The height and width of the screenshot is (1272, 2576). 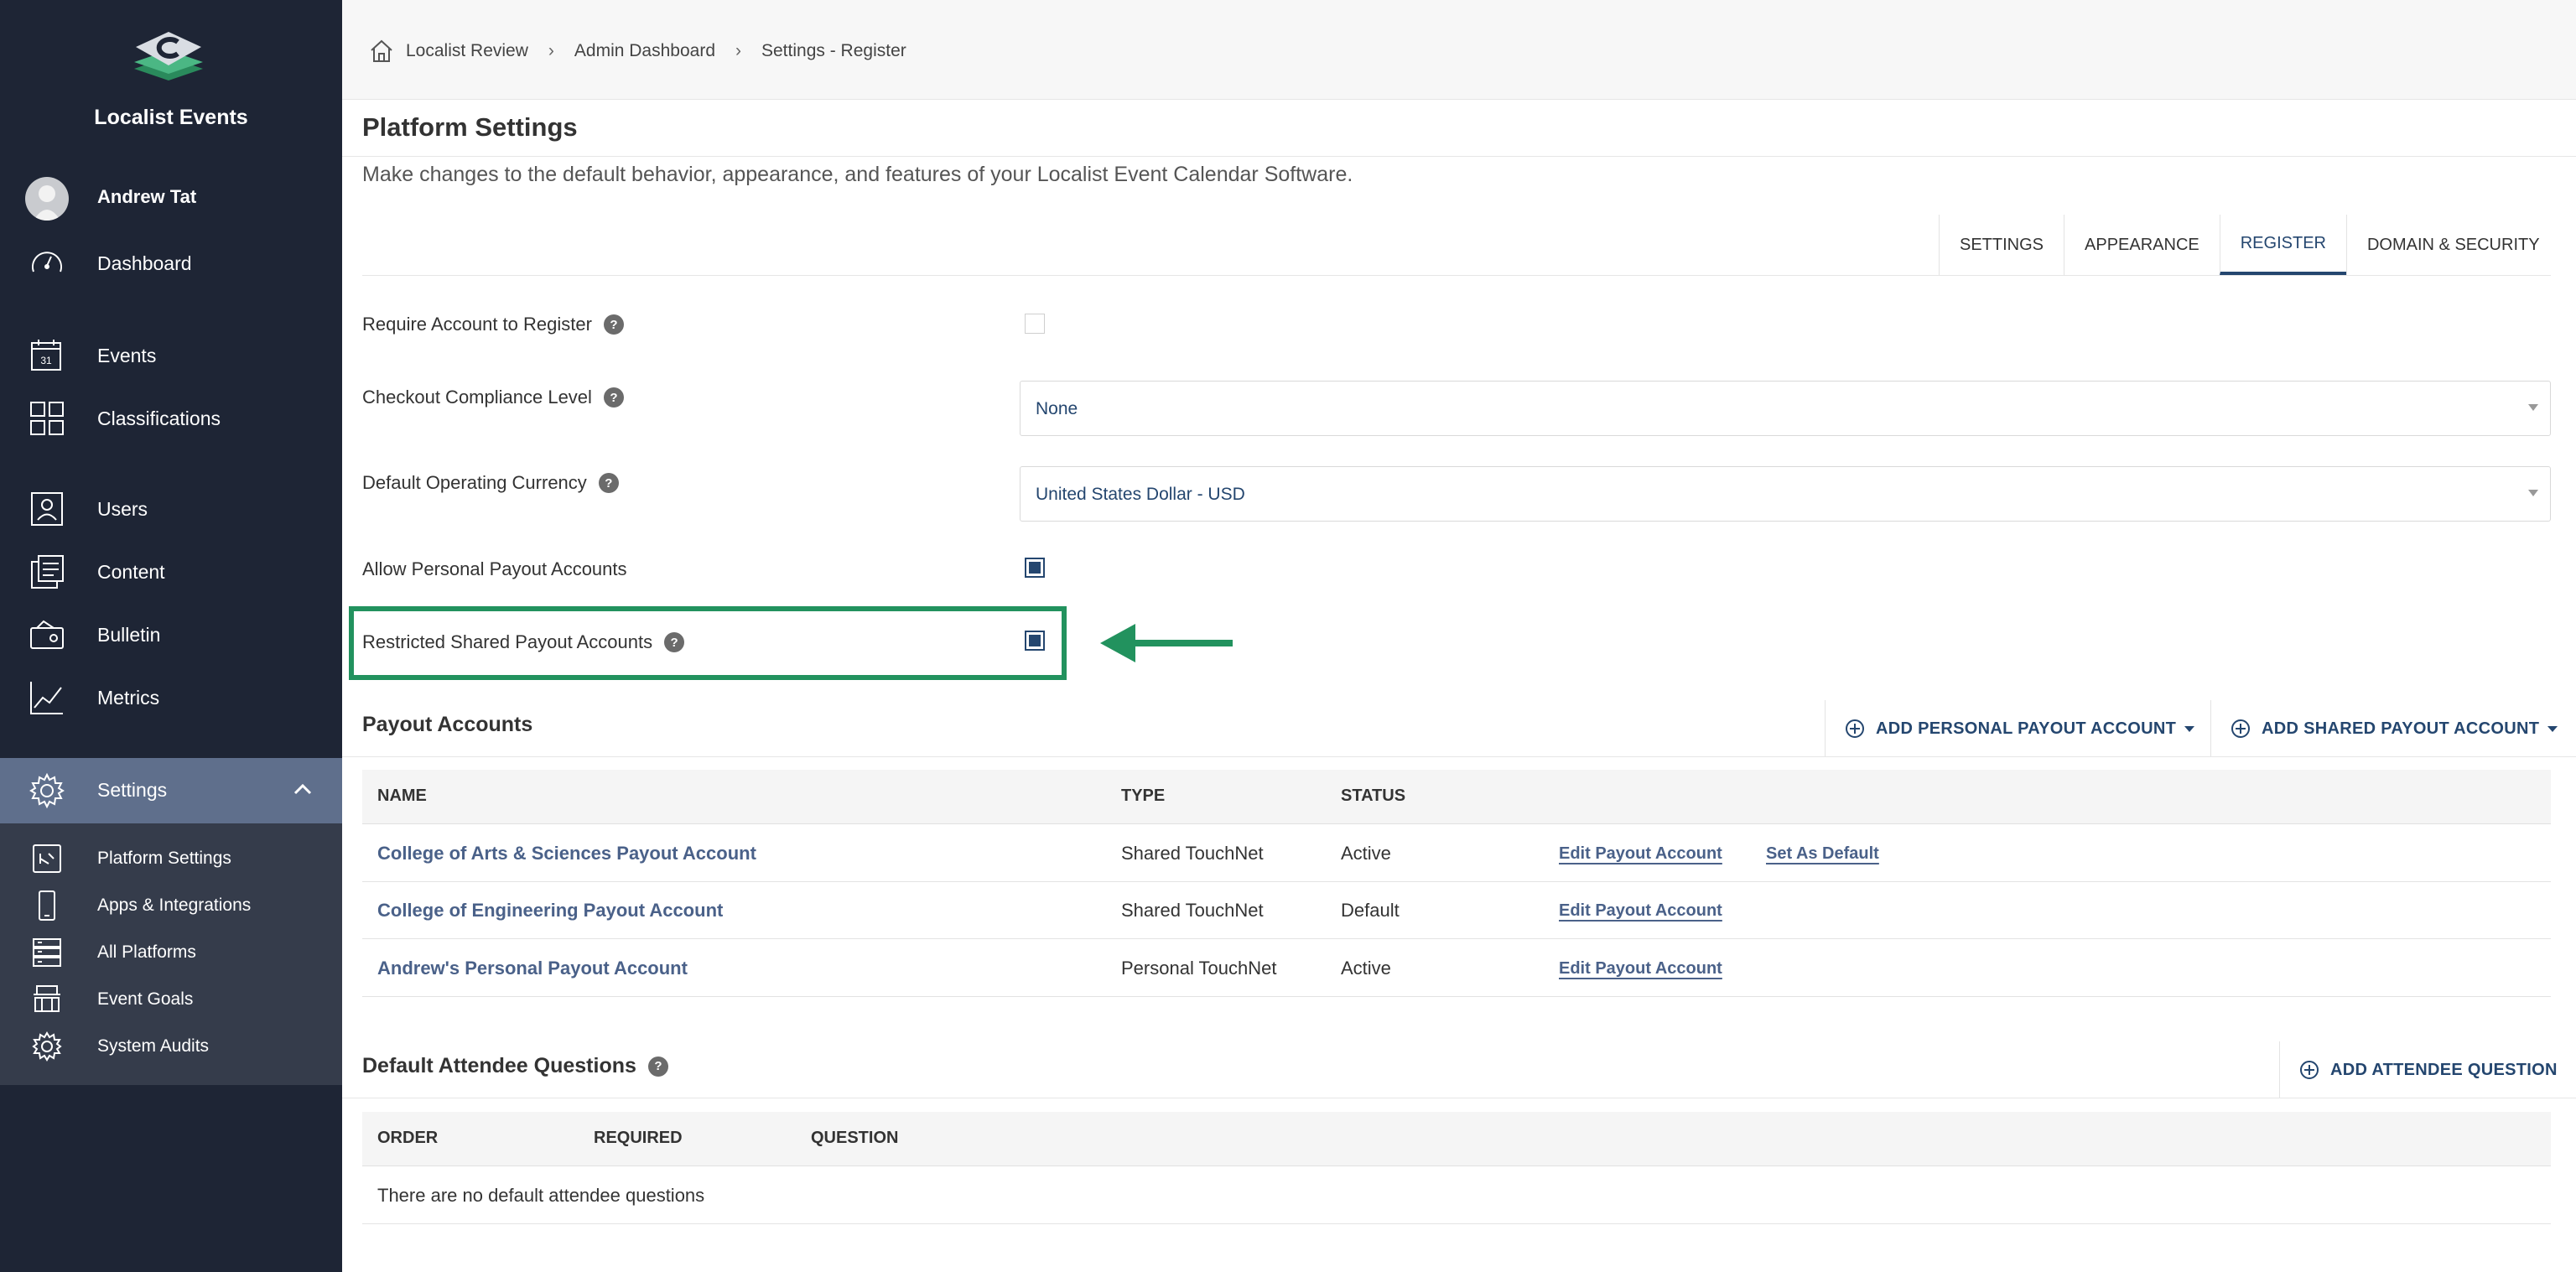 I want to click on require-account-label: Require Account to Register ?, so click(x=493, y=325).